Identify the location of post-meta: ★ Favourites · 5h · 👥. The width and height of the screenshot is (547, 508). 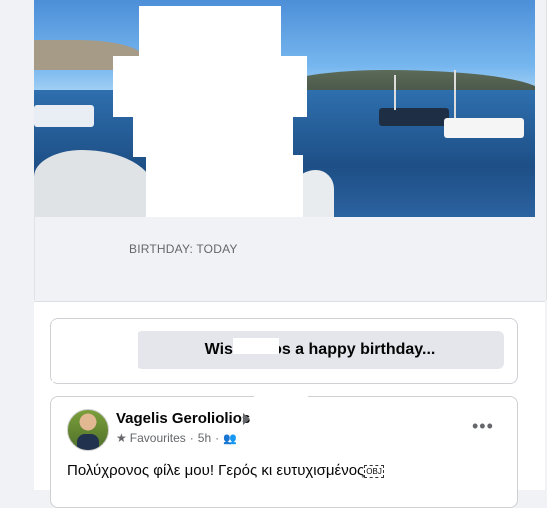
(176, 438).